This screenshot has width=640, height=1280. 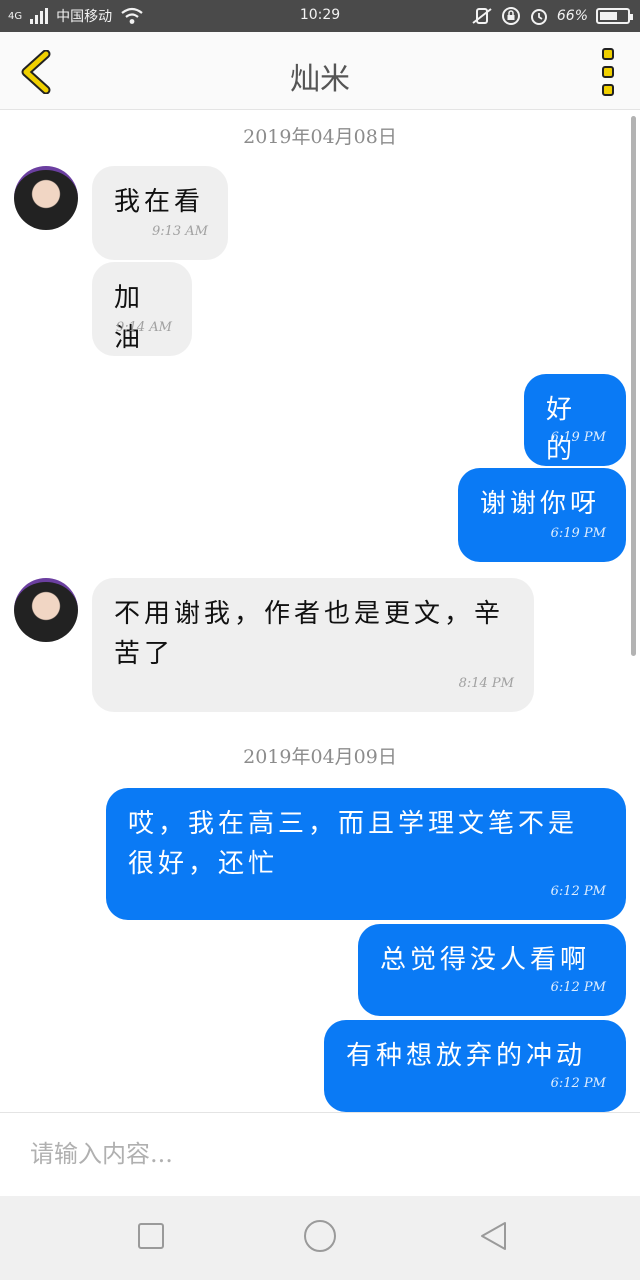 I want to click on message-text: 不用谢我，作者也是更文，辛苦了, so click(x=309, y=634).